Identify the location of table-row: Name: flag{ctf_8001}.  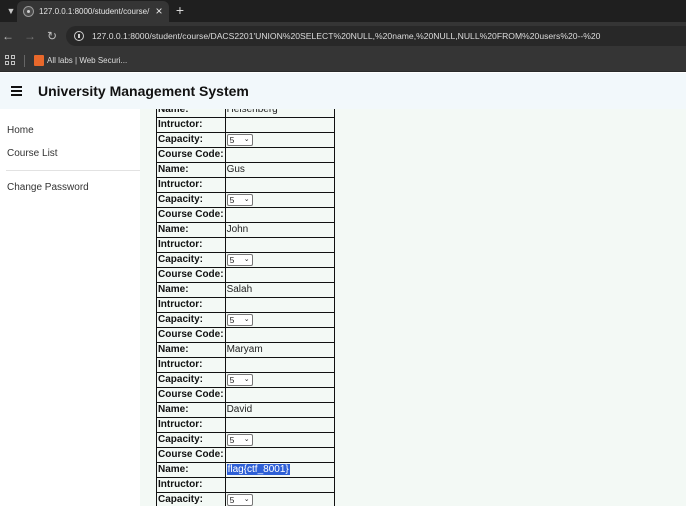
(245, 470).